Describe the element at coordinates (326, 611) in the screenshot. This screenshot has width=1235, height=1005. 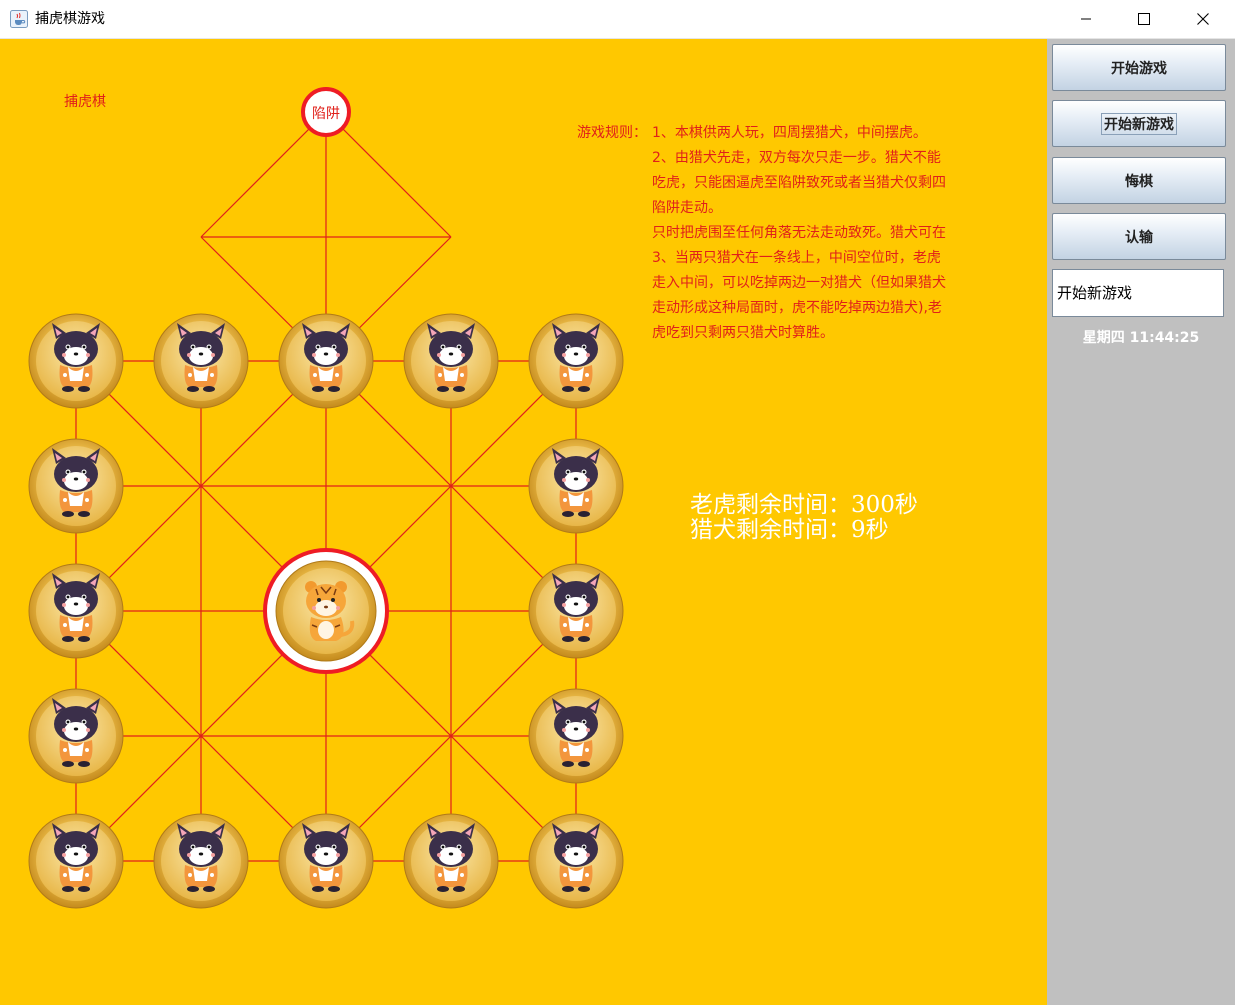
I see `tiger-piece-icon` at that location.